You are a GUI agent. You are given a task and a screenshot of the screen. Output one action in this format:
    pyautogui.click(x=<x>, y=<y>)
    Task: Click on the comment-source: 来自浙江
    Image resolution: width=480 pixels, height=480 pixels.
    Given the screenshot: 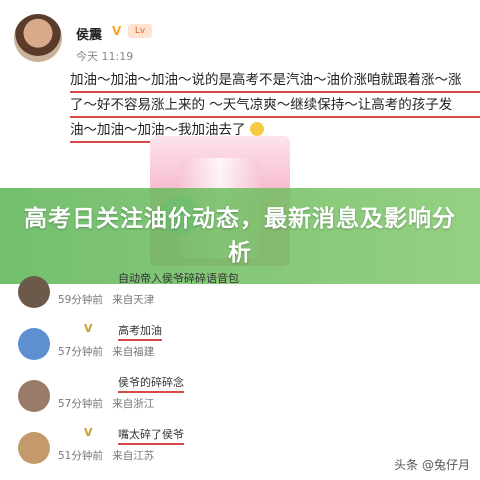 What is the action you would take?
    pyautogui.click(x=133, y=404)
    